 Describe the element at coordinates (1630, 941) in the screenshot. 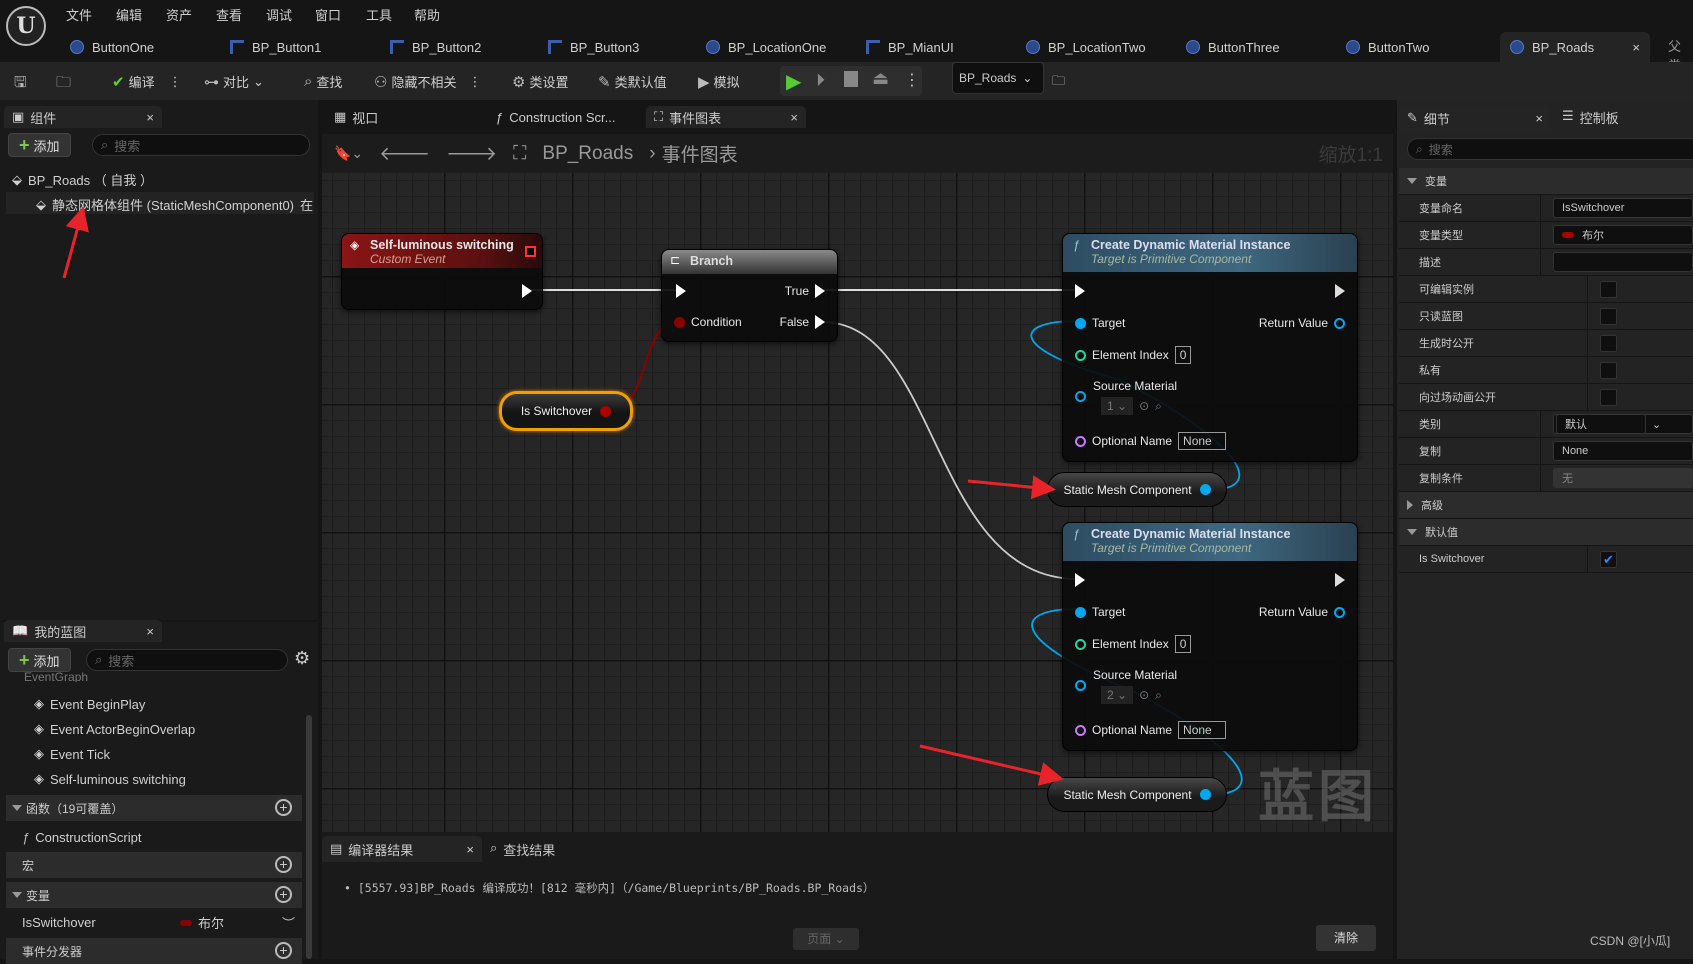

I see `watermark-credit: CSDN @[小瓜]` at that location.